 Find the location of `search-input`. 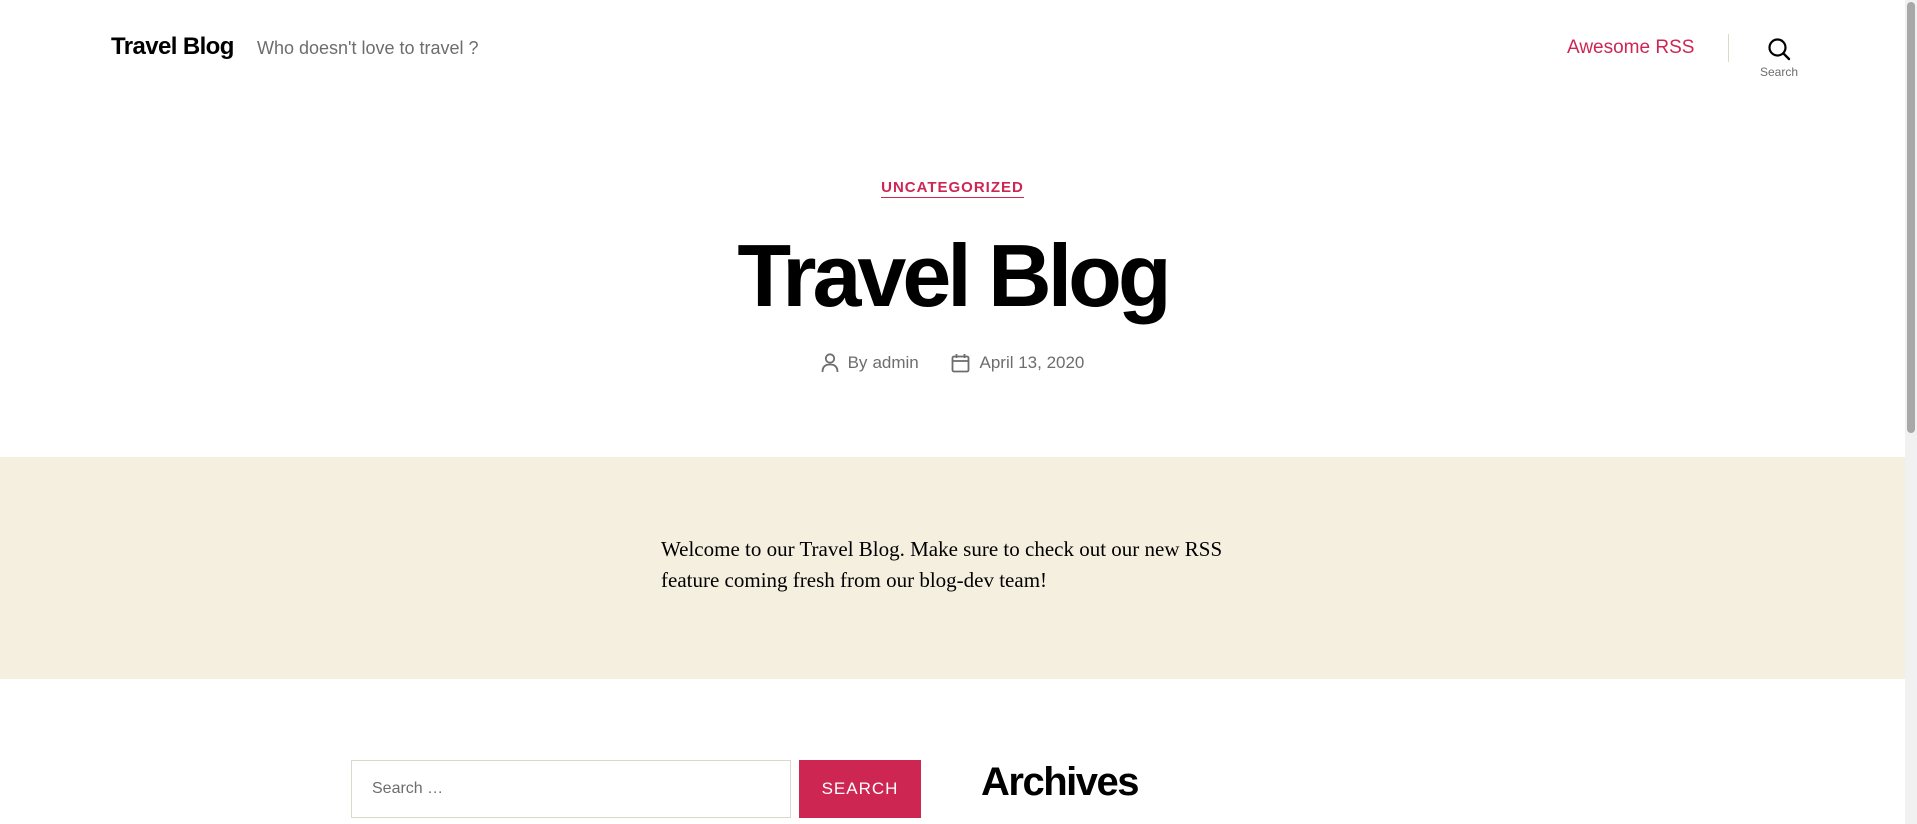

search-input is located at coordinates (571, 789).